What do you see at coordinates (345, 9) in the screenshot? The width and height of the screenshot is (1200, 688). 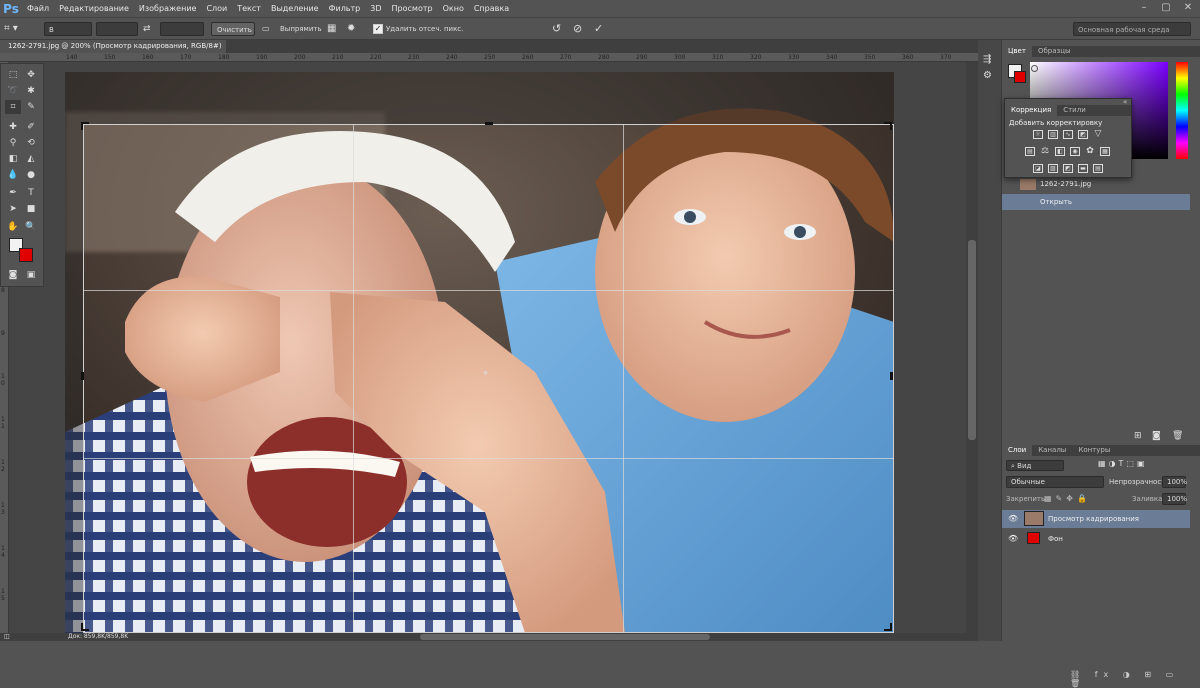 I see `menu-filter: Фильтр` at bounding box center [345, 9].